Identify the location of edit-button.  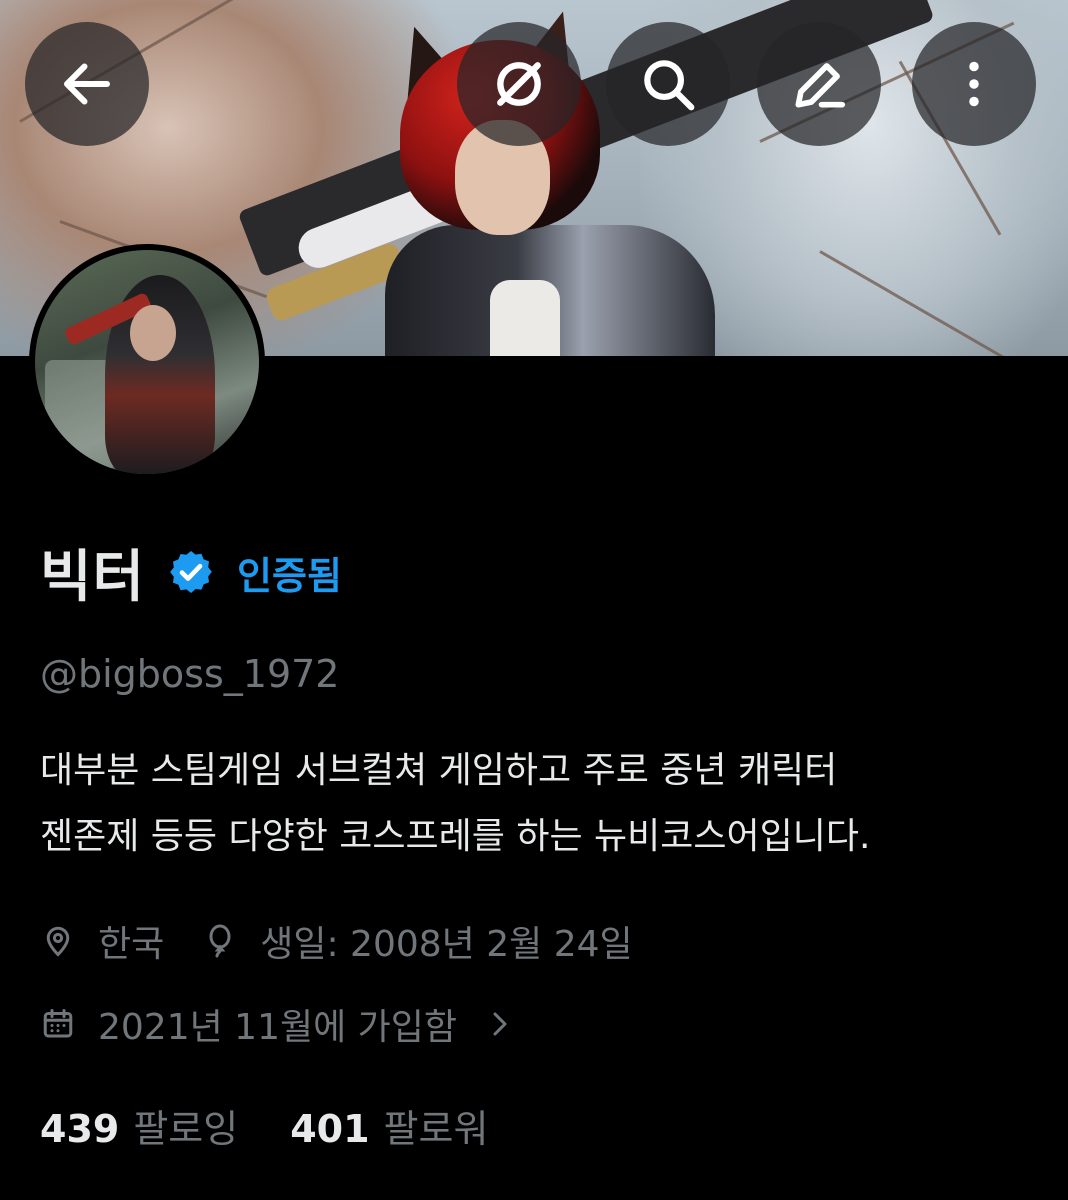
(819, 84).